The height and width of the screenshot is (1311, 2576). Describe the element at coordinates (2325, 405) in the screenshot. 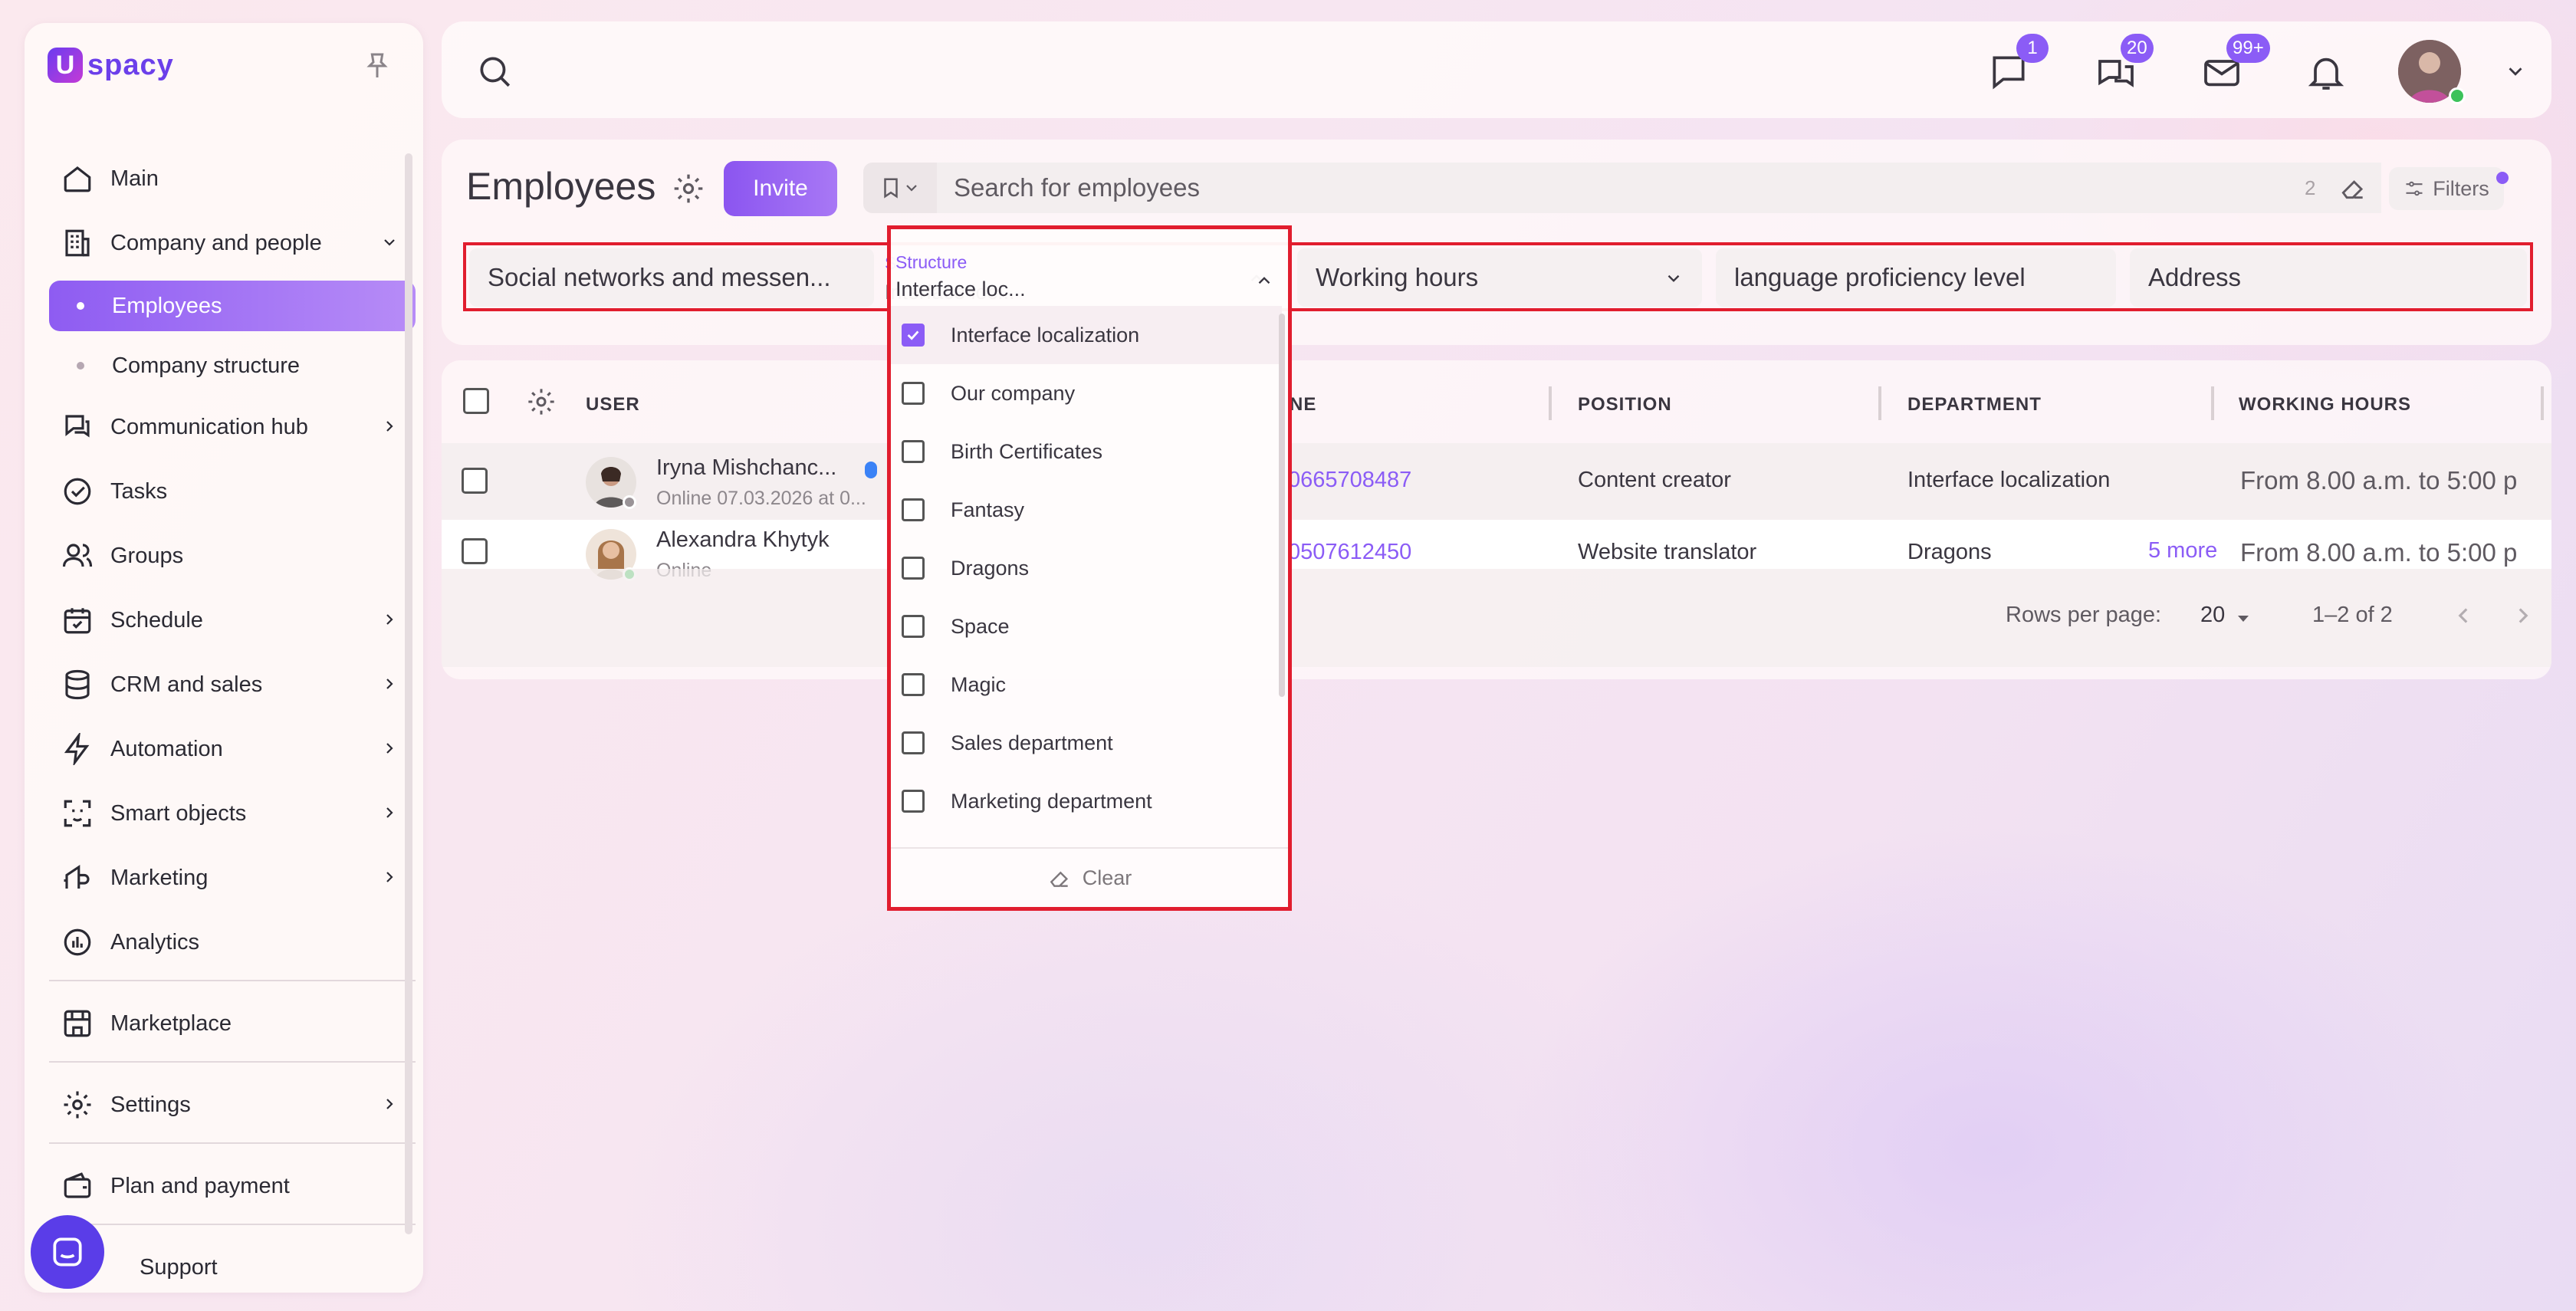

I see `column-header-working-hours: WORKING HOURS` at that location.